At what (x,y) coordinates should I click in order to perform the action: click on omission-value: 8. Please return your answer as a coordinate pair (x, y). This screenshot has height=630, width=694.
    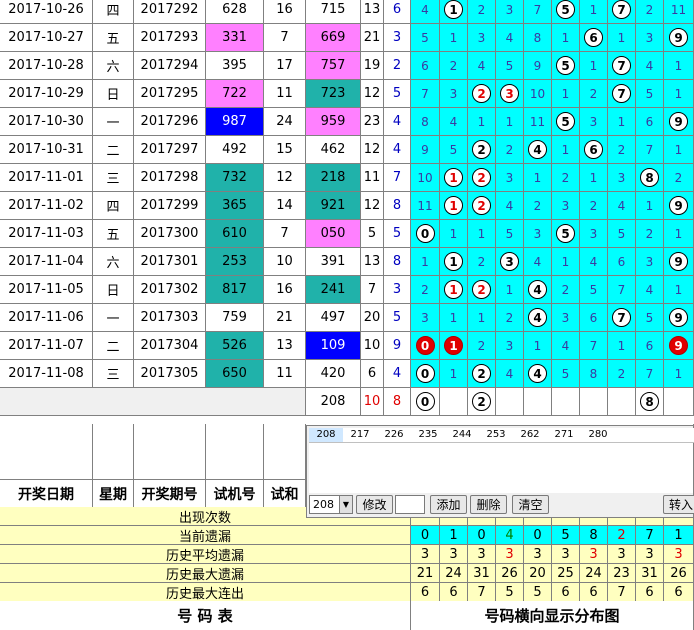
    Looking at the image, I should click on (425, 121).